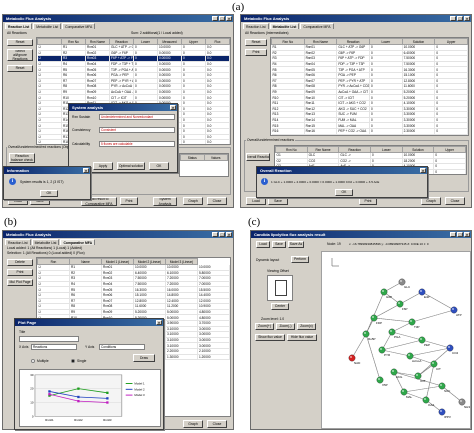 This screenshot has width=474, height=433. I want to click on balance-check-button: Reaction balance check, so click(22, 158).